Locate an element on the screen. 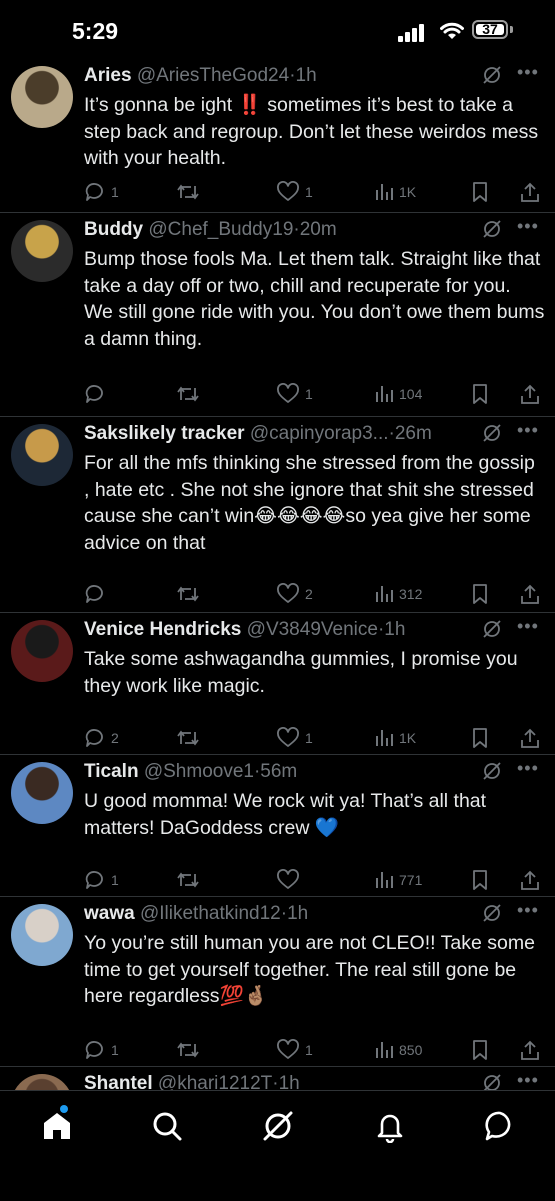 The width and height of the screenshot is (555, 1201). action-bar: 2 1 1K is located at coordinates (312, 738).